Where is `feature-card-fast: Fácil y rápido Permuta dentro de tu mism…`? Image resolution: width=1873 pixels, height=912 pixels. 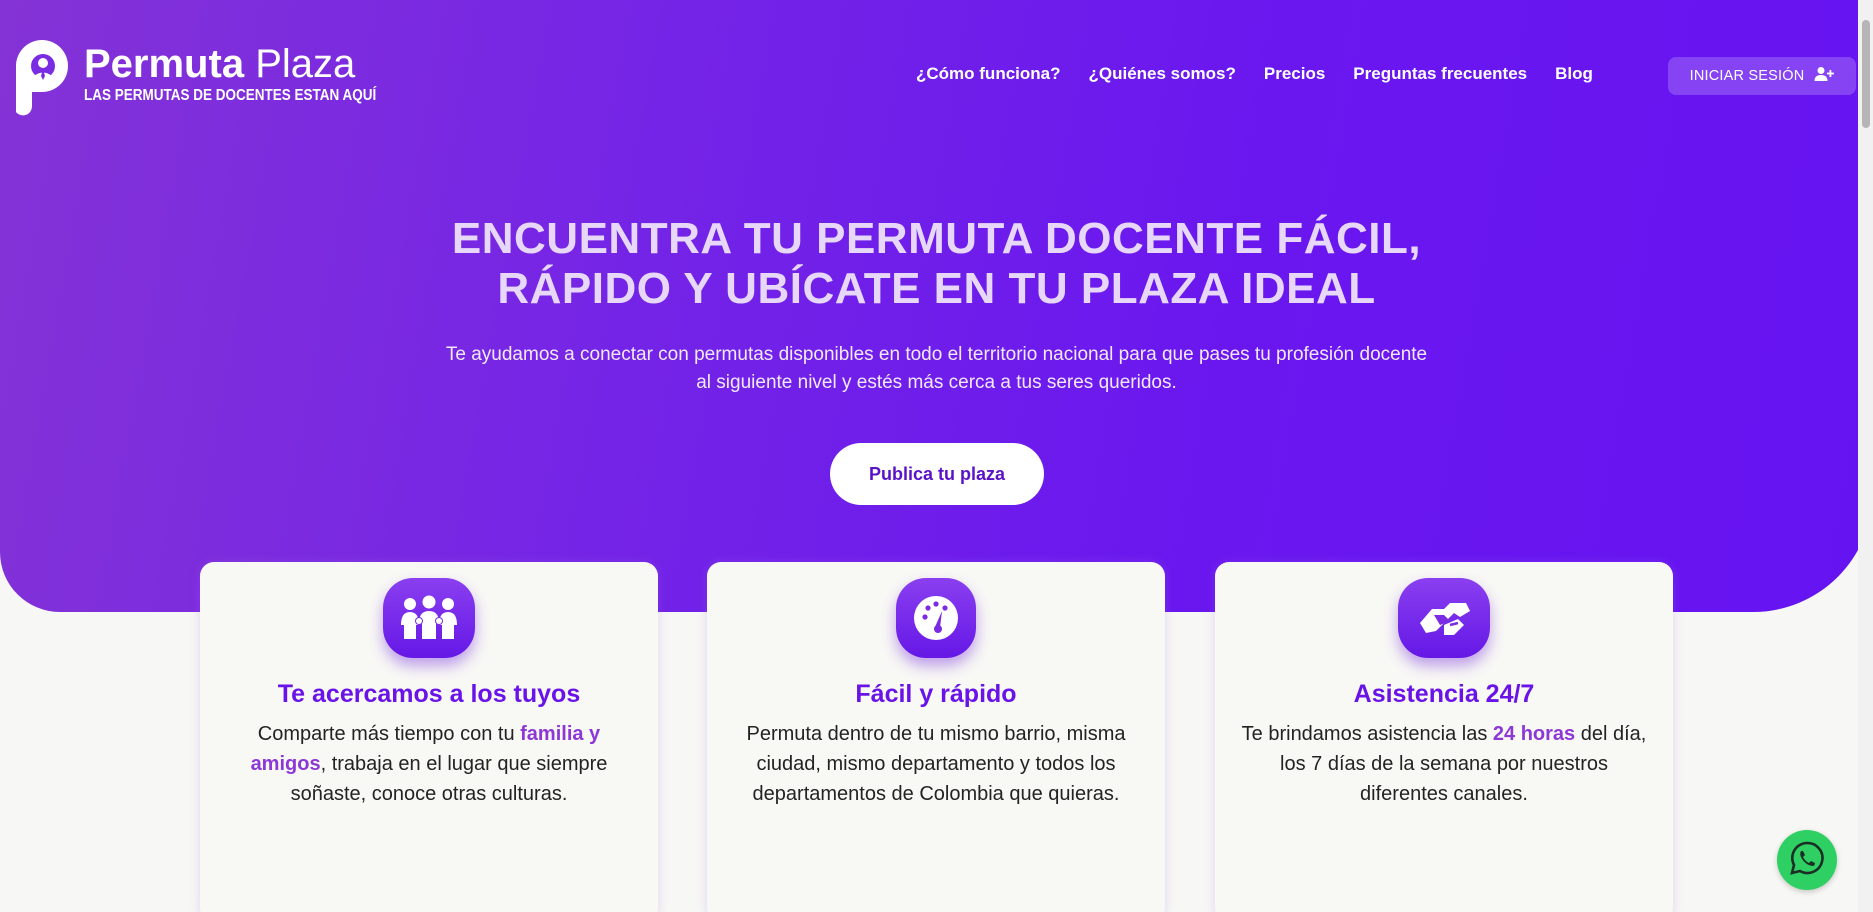 feature-card-fast: Fácil y rápido Permuta dentro de tu mism… is located at coordinates (936, 737).